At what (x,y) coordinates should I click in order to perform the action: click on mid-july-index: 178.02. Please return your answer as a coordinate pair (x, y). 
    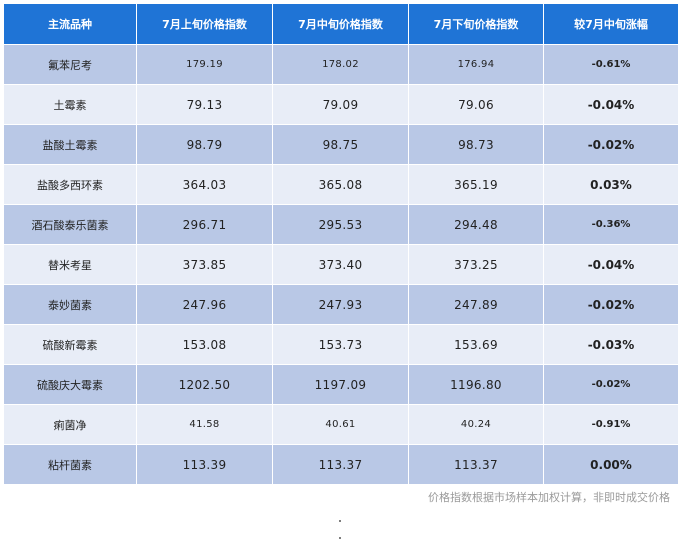
    Looking at the image, I should click on (341, 65).